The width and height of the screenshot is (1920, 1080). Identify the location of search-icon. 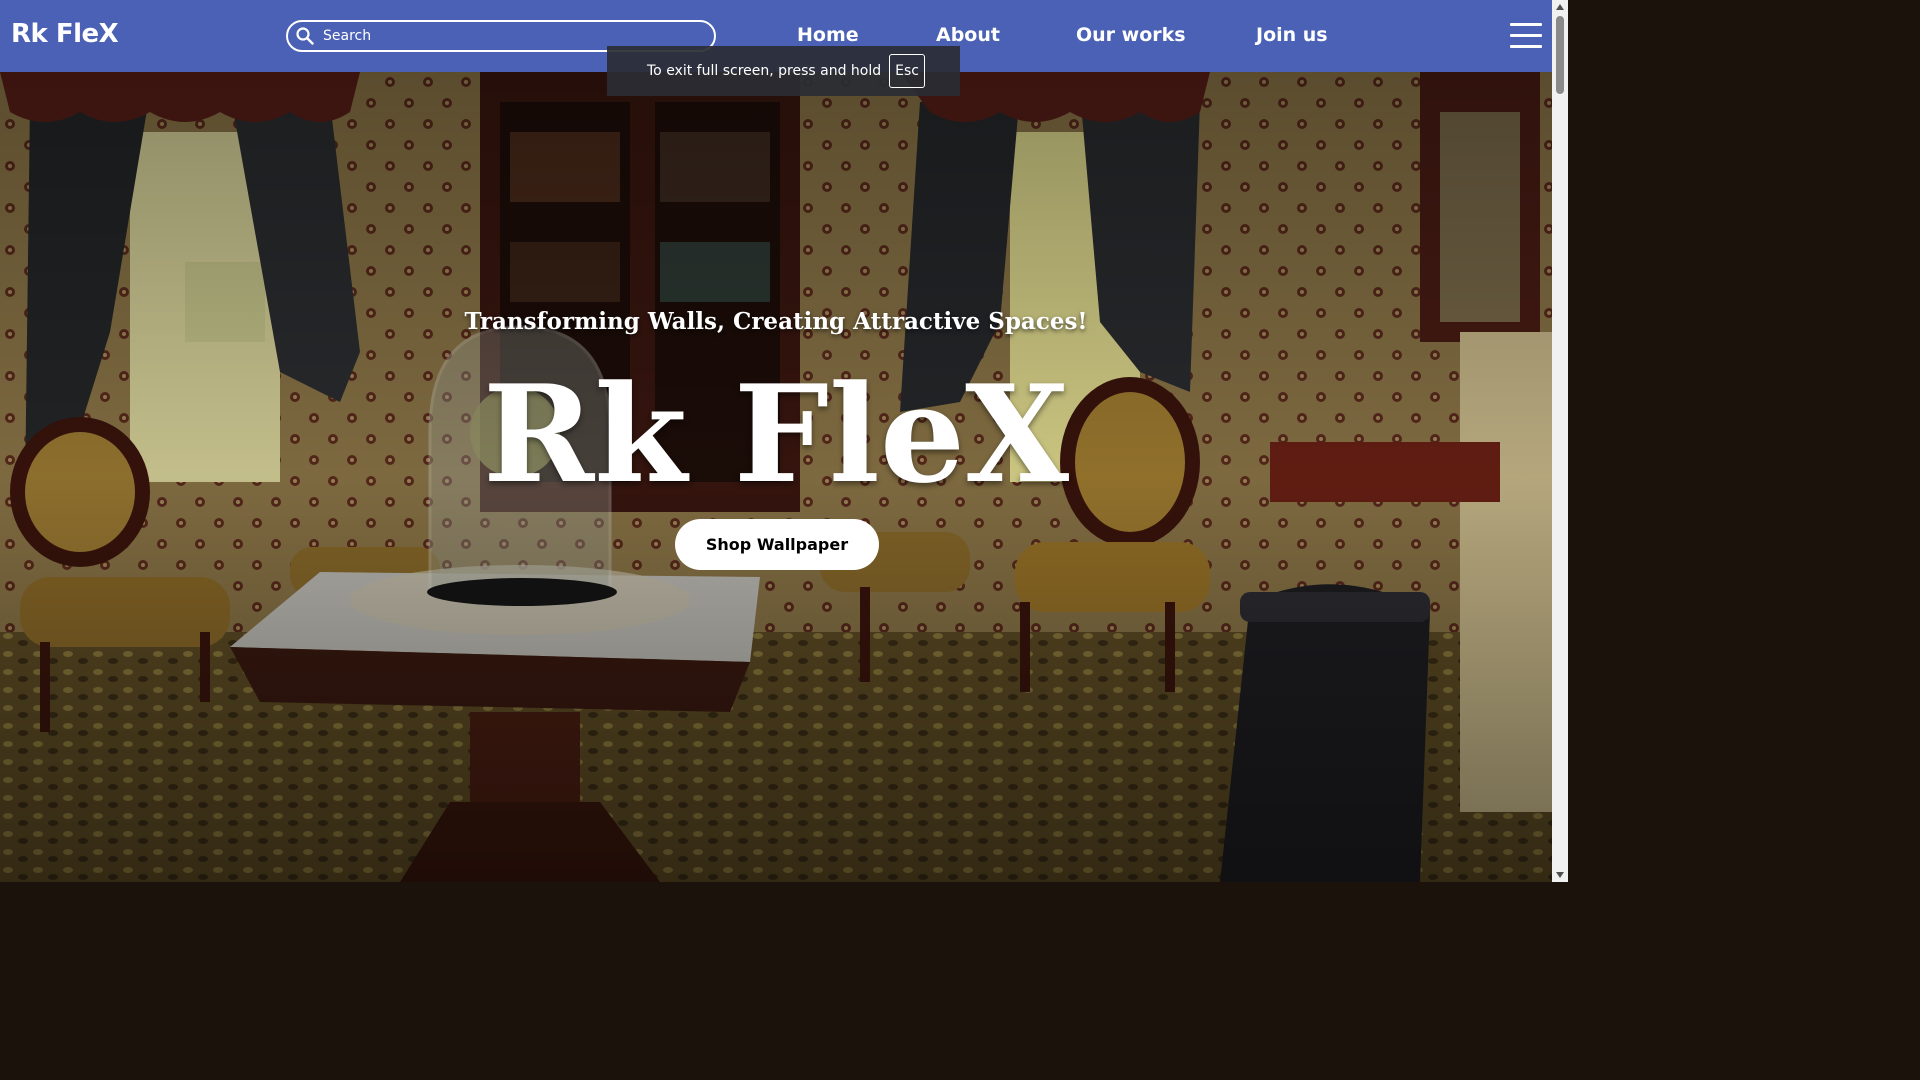
(305, 36).